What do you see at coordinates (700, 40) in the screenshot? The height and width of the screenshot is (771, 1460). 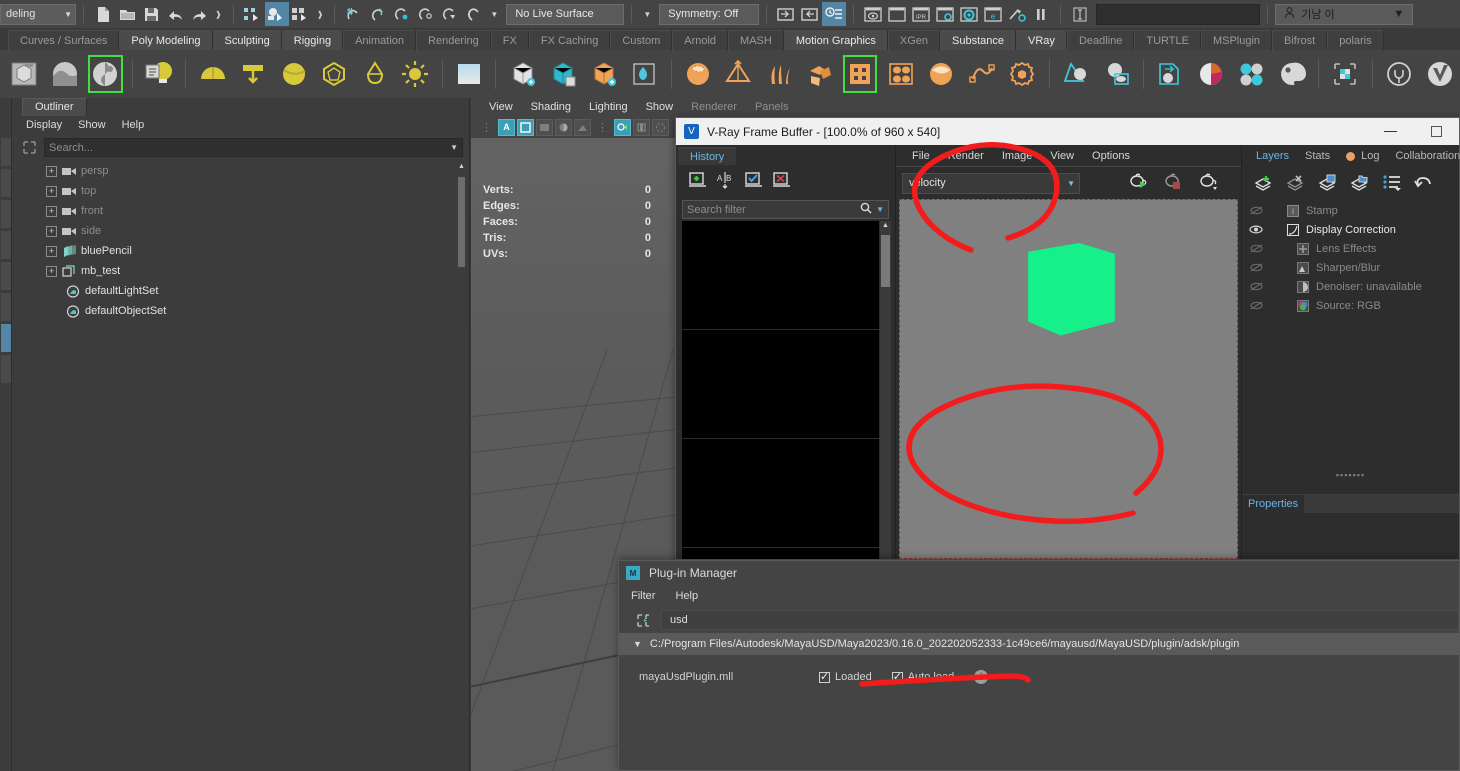 I see `shelf-tab-9: Arnold` at bounding box center [700, 40].